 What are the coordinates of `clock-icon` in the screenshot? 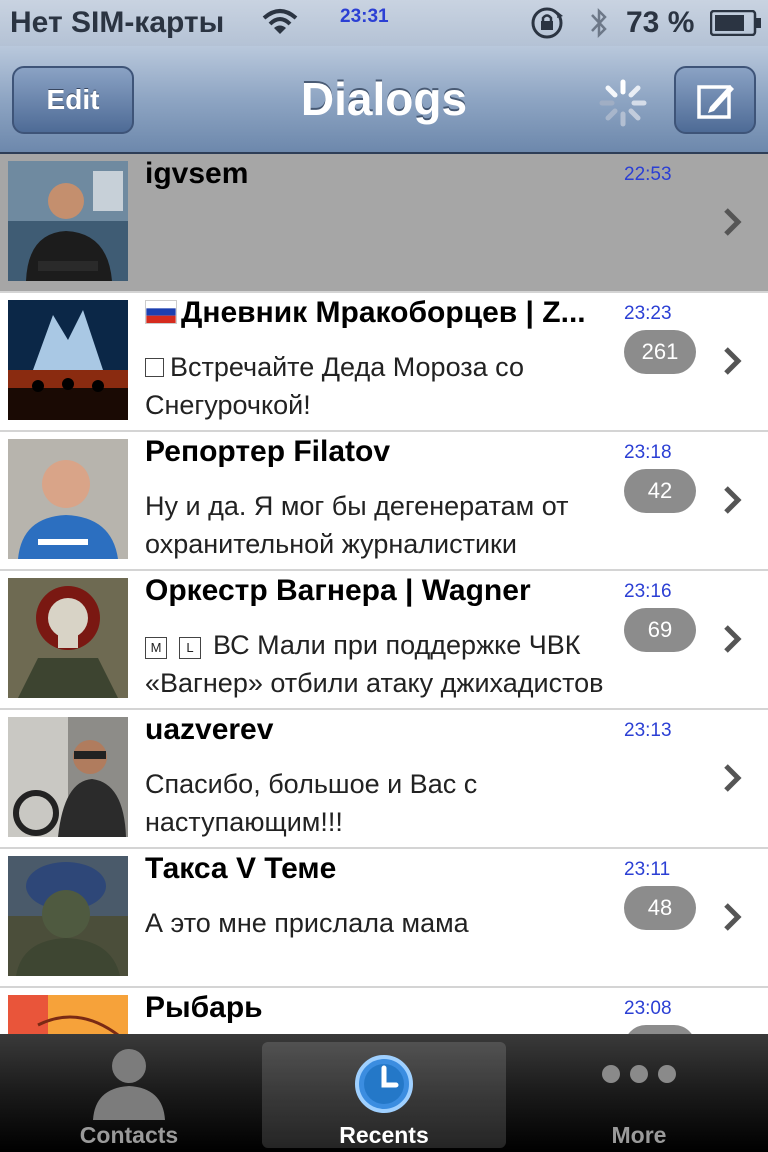 It's located at (384, 1084).